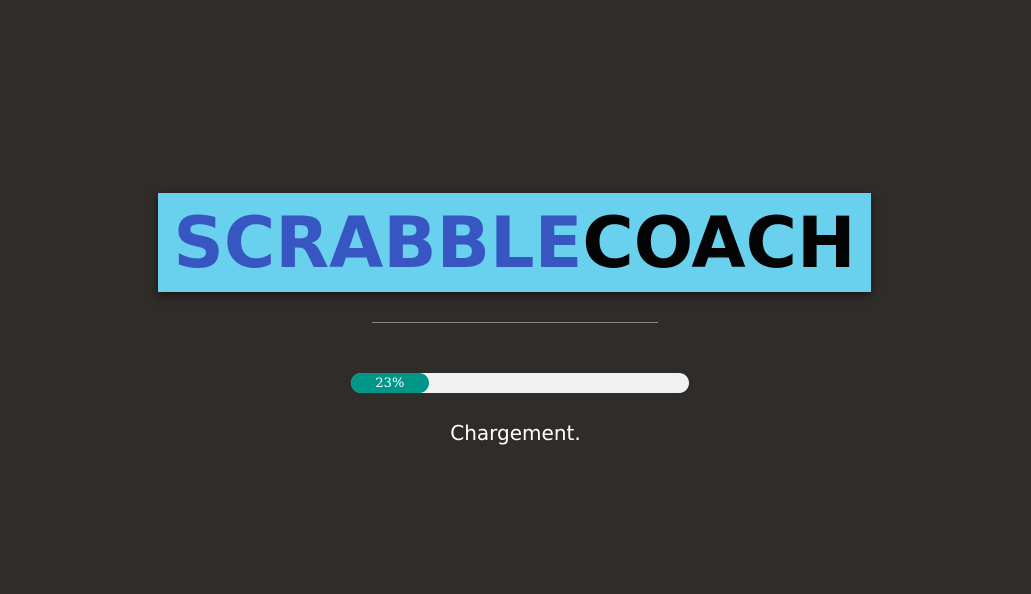 The image size is (1031, 594). What do you see at coordinates (719, 242) in the screenshot?
I see `logo-text-coach: COACH` at bounding box center [719, 242].